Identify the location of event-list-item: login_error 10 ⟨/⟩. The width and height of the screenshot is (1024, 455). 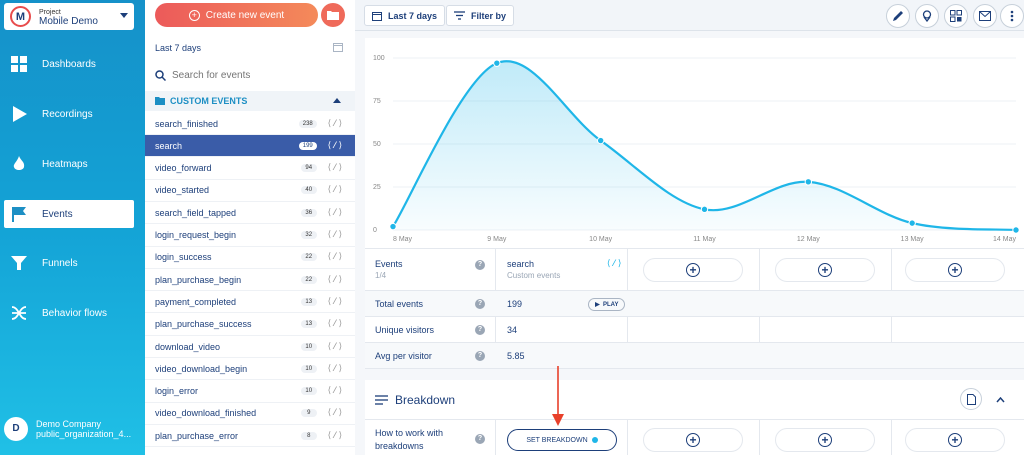
(250, 392).